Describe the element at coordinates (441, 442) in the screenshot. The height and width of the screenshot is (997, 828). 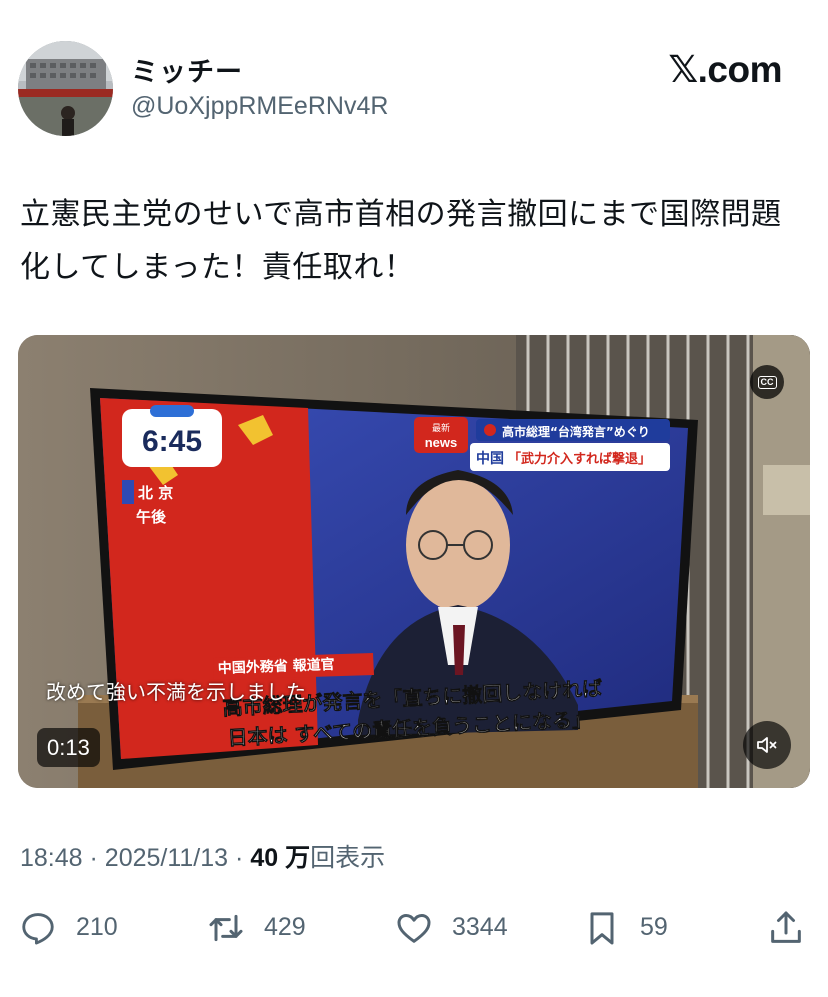
I see `tv-news-badge: news` at that location.